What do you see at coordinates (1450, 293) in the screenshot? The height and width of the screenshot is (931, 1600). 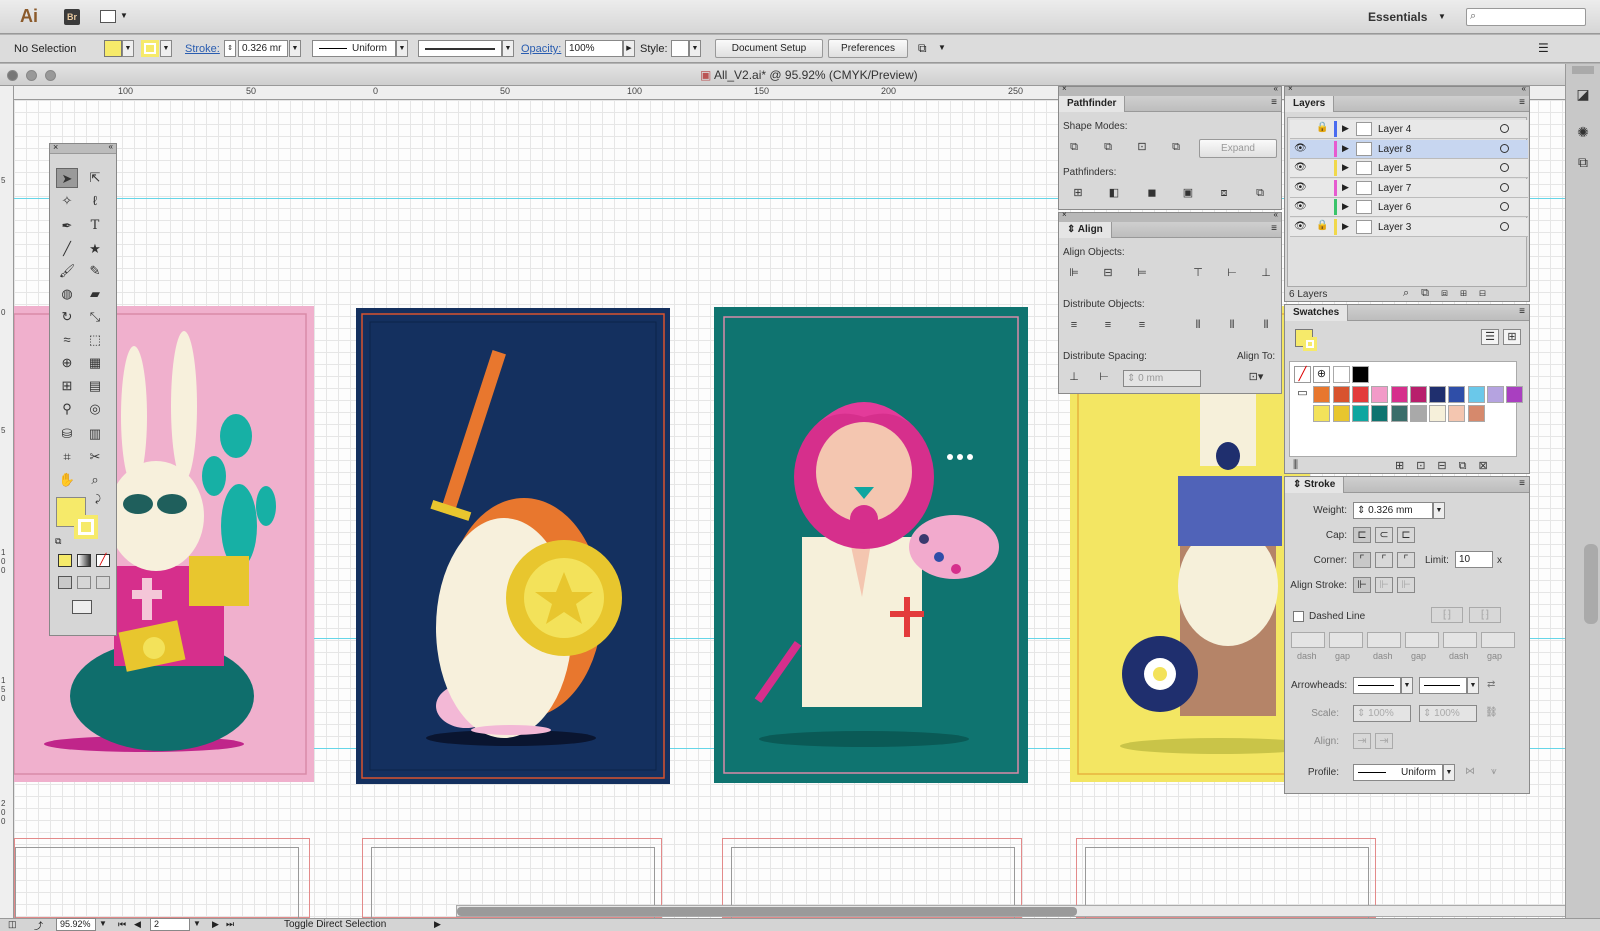 I see `layer-actions: ⌕⧉⧈⊞⊟` at bounding box center [1450, 293].